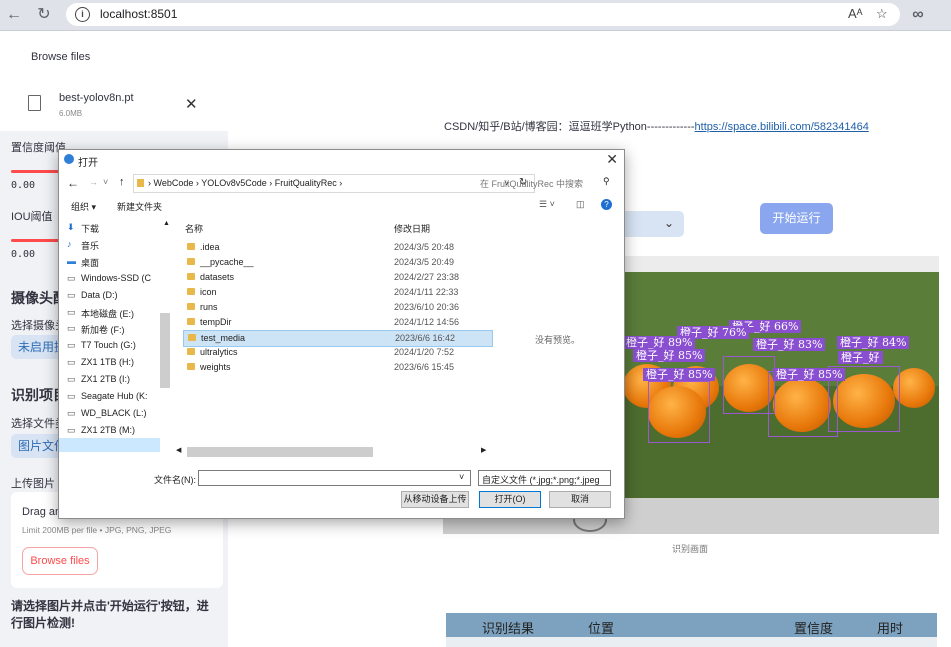 The width and height of the screenshot is (951, 647). What do you see at coordinates (669, 355) in the screenshot?
I see `detection-label: 橙子_好 85%` at bounding box center [669, 355].